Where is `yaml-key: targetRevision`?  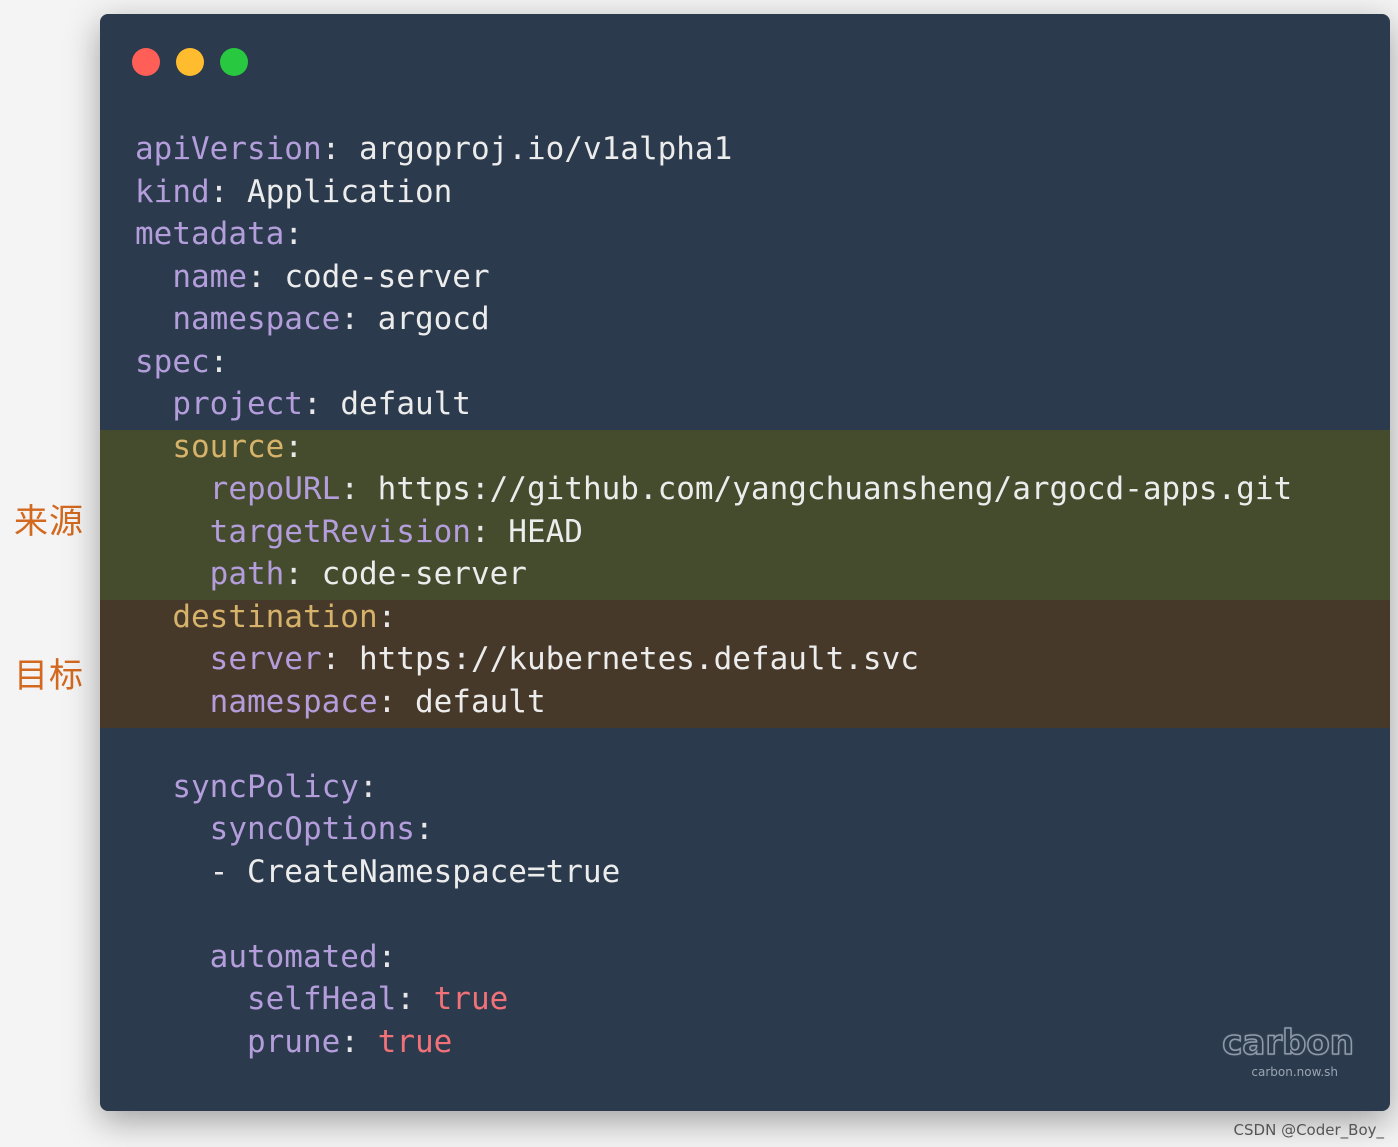
yaml-key: targetRevision is located at coordinates (340, 531).